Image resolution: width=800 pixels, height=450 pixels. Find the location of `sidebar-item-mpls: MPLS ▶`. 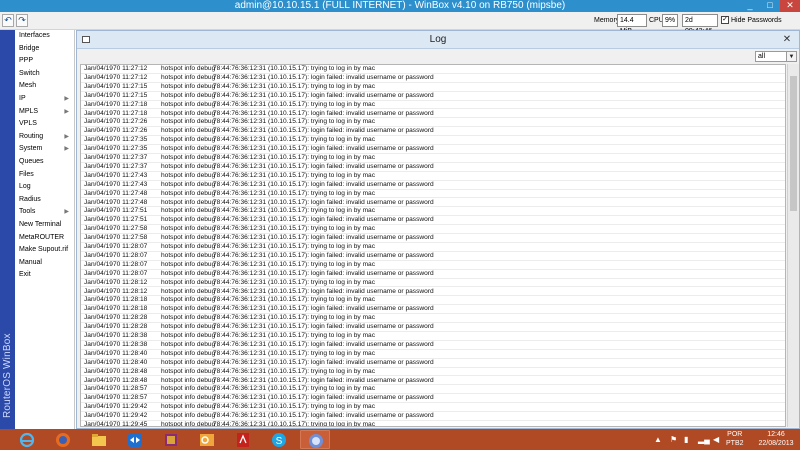

sidebar-item-mpls: MPLS ▶ is located at coordinates (45, 112).